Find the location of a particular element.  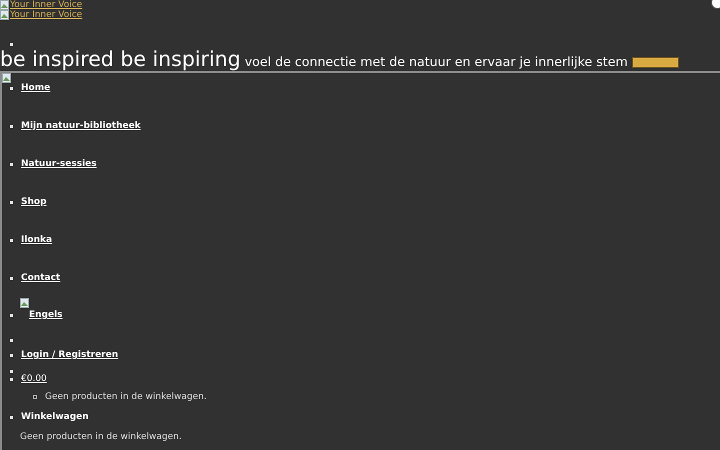

language-link: Engels is located at coordinates (46, 315).